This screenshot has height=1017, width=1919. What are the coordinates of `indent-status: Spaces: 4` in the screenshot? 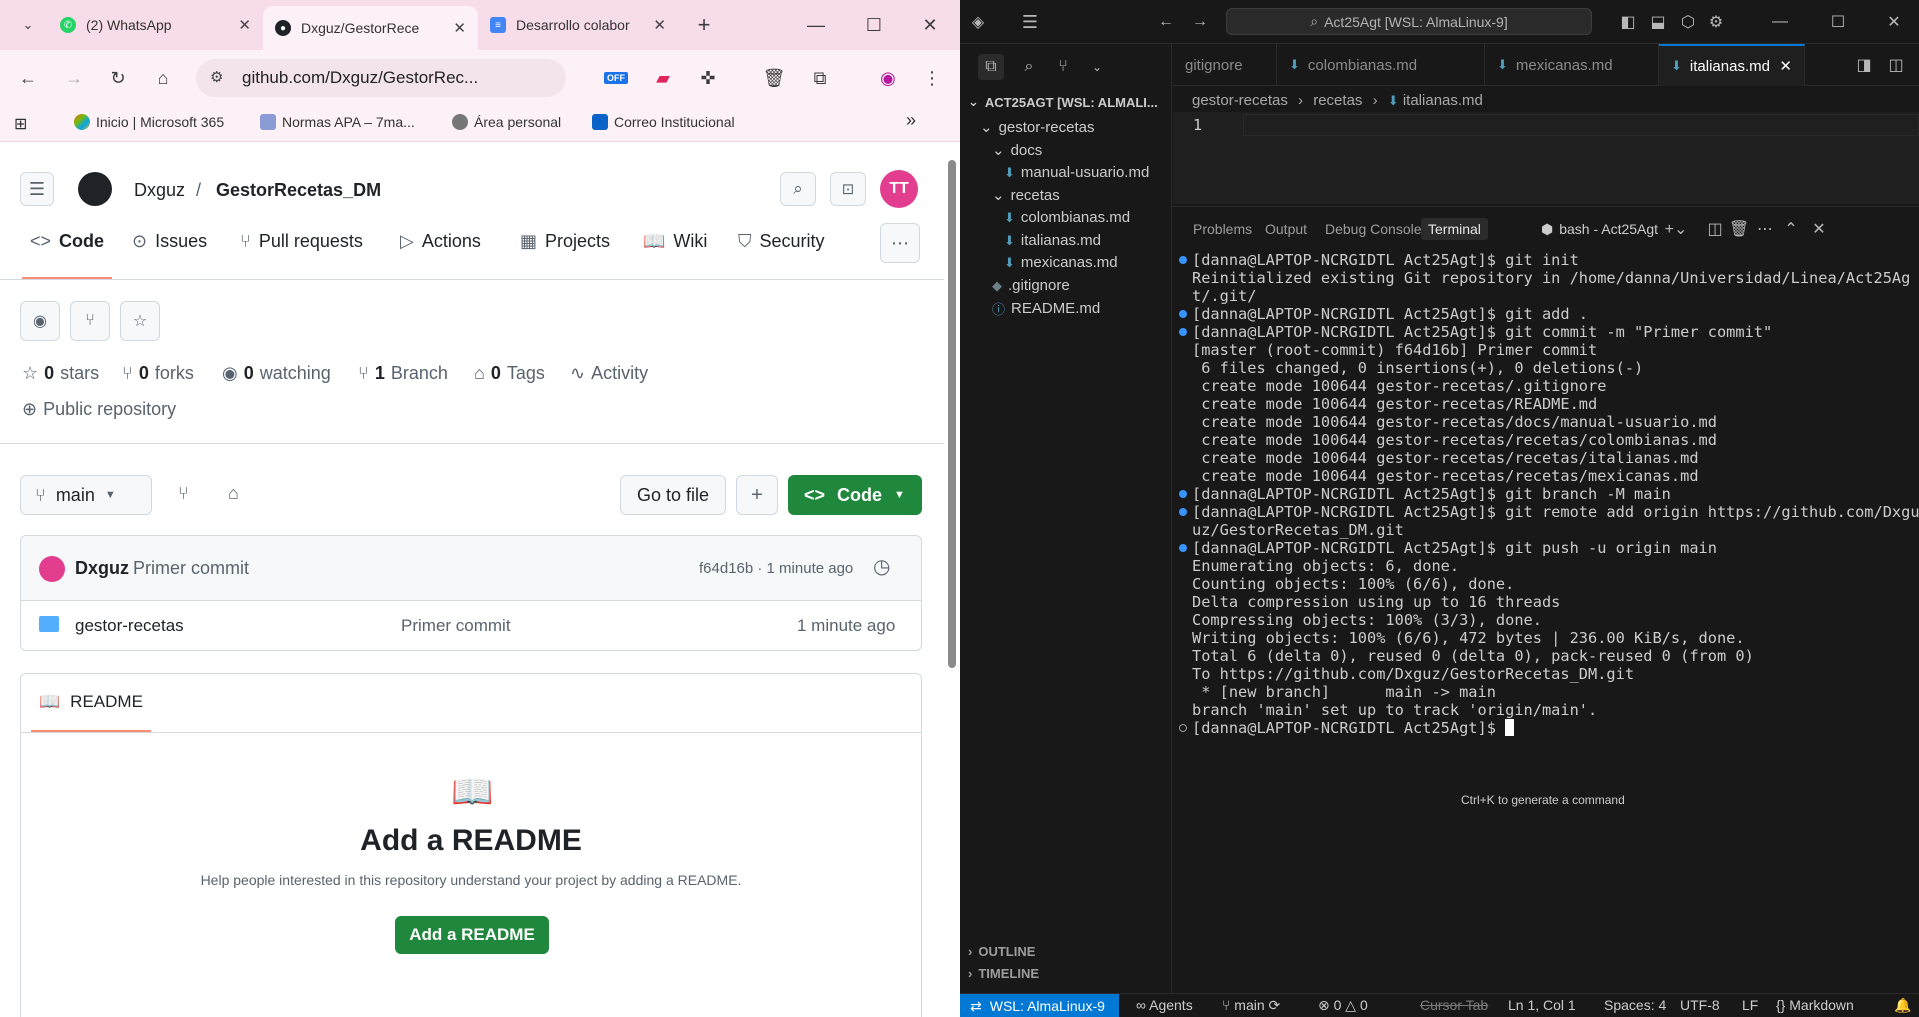 It's located at (1635, 1005).